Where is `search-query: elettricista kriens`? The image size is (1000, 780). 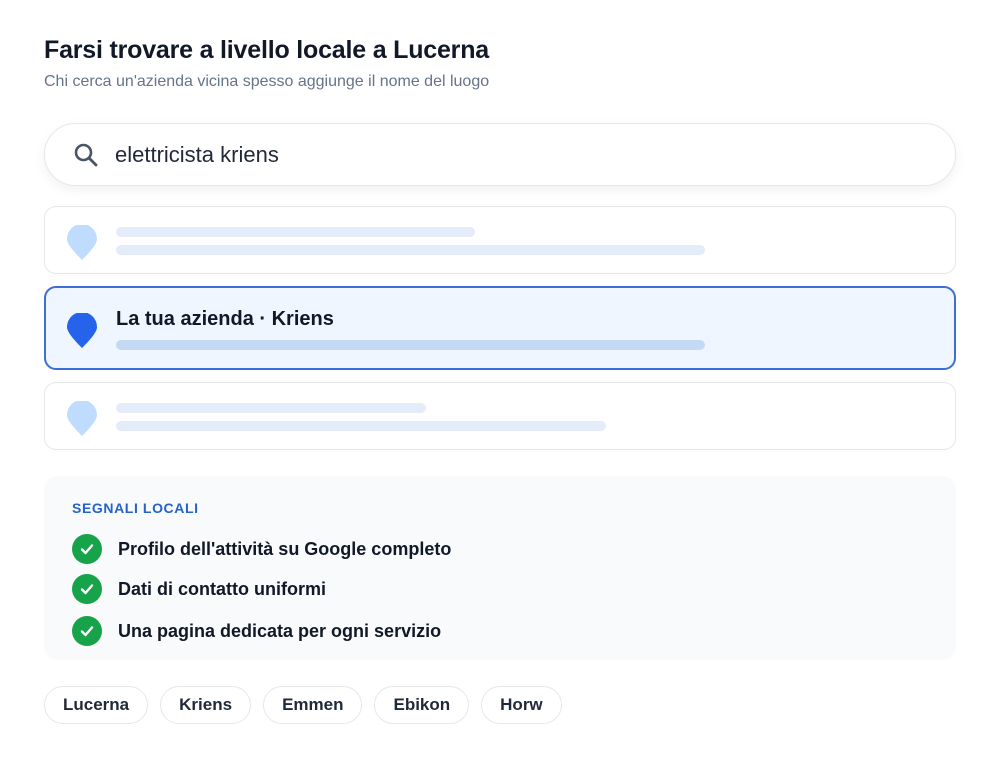
search-query: elettricista kriens is located at coordinates (197, 155).